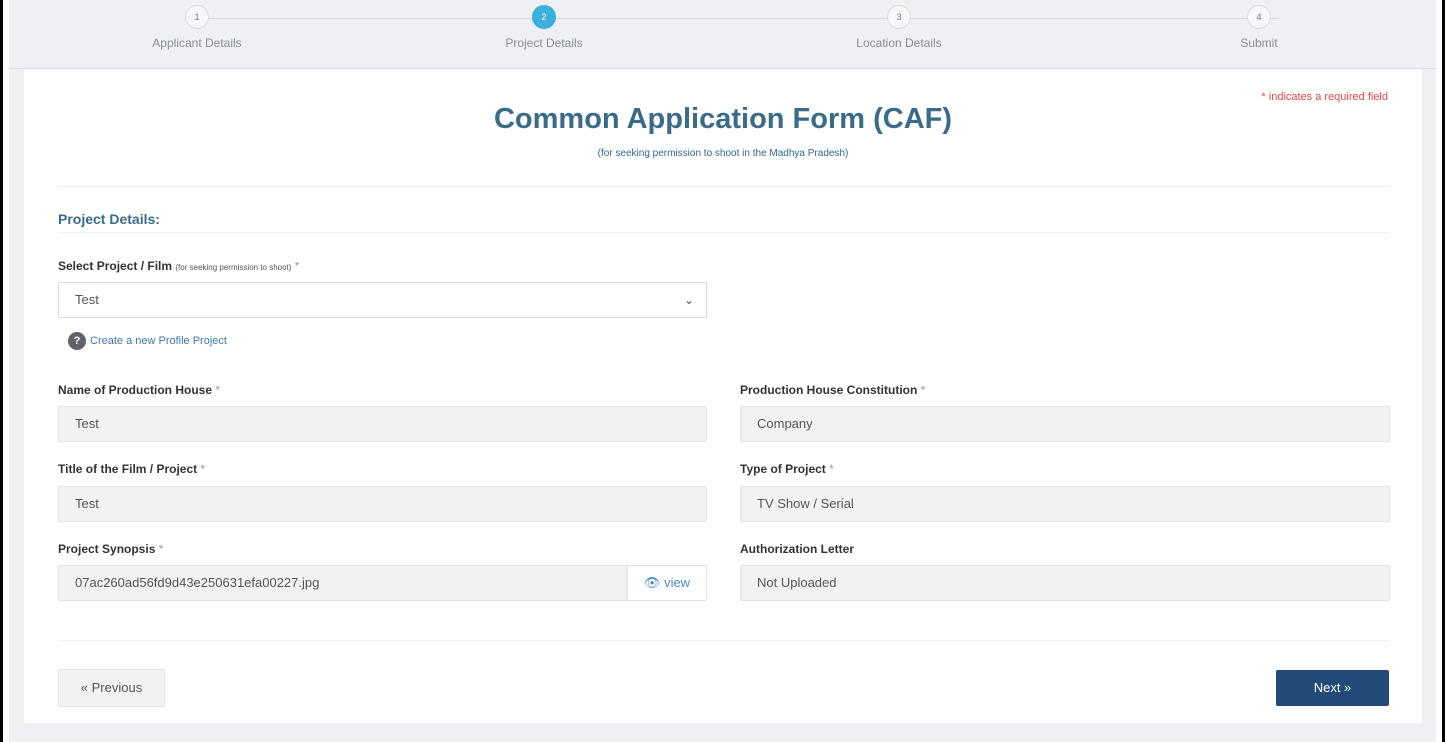  I want to click on step-submit: 4 Submit, so click(1259, 27).